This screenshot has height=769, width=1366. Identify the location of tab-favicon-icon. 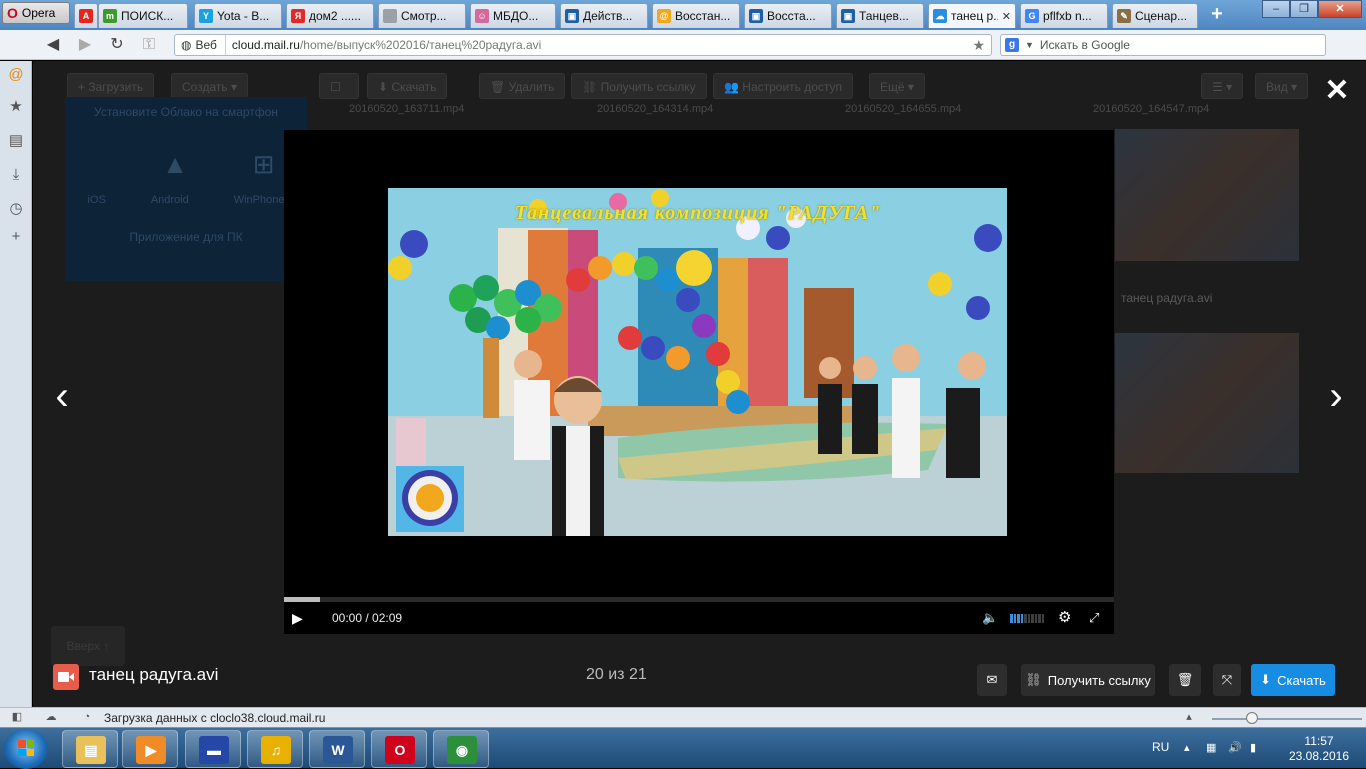
(390, 16).